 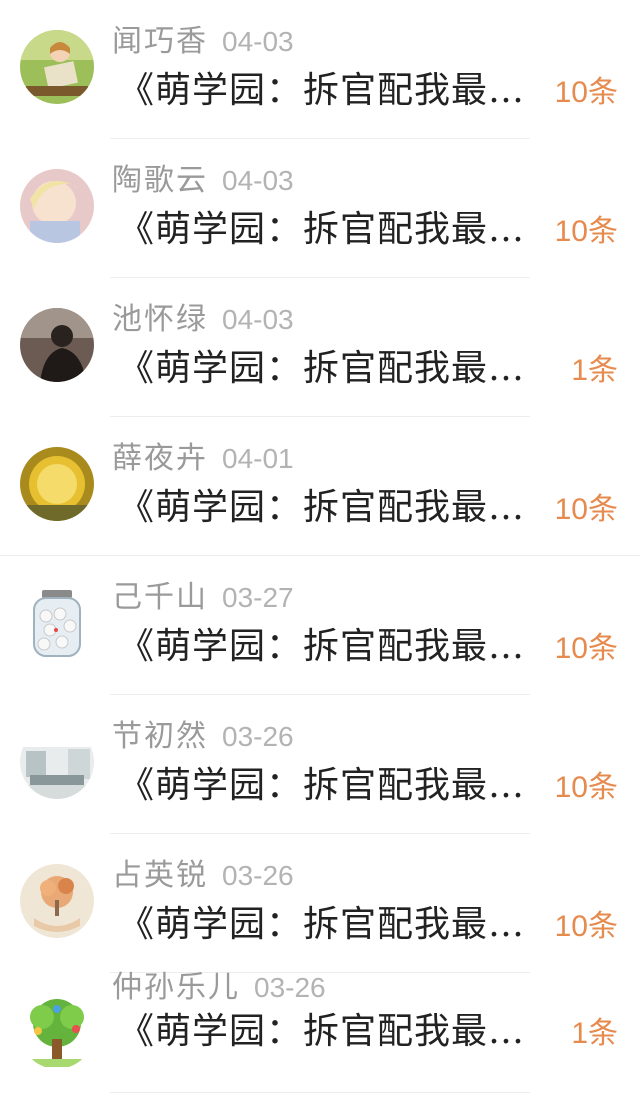 I want to click on list-item: 薛夜卉 04-01 《萌学园：拆官配我最… 10条, so click(x=320, y=486).